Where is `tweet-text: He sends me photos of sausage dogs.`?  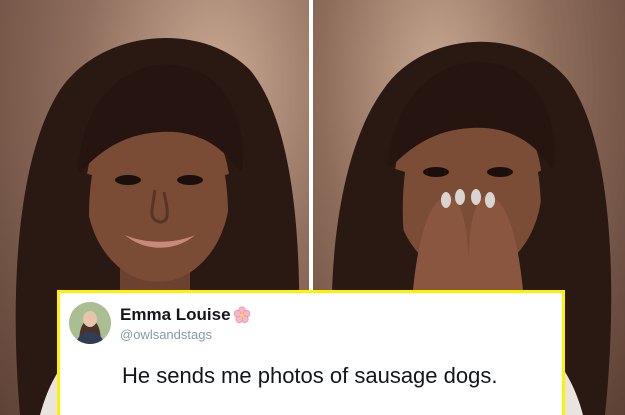 tweet-text: He sends me photos of sausage dogs. is located at coordinates (310, 375).